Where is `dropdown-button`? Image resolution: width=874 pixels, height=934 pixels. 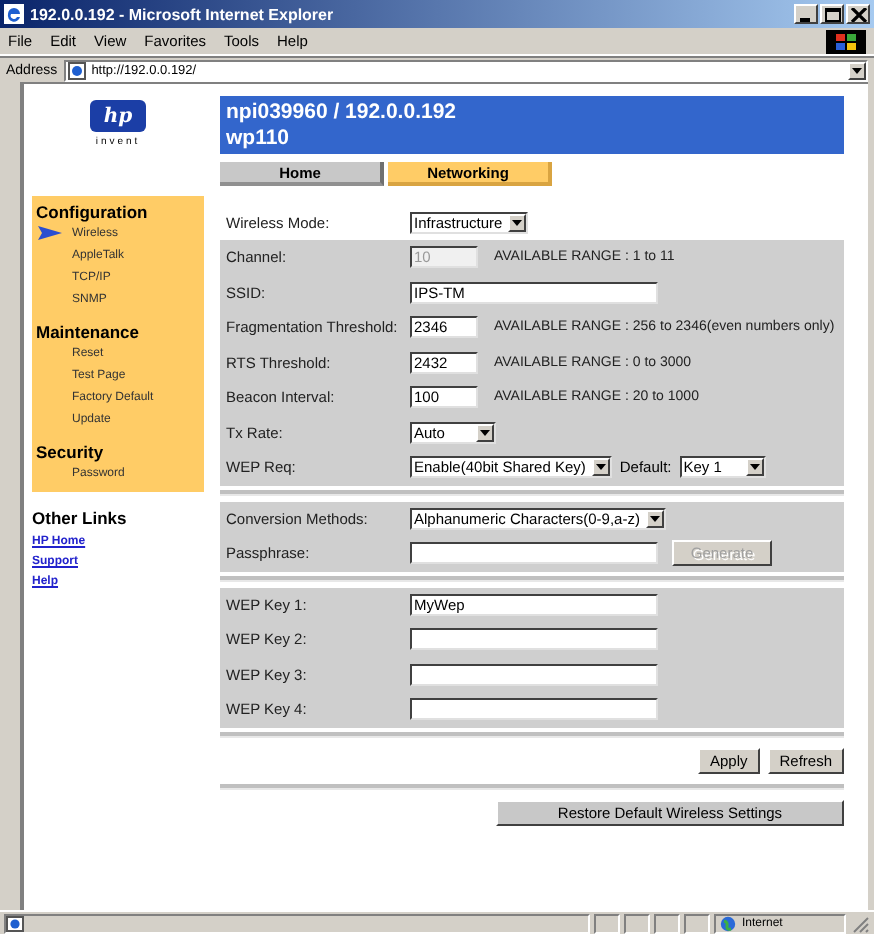
dropdown-button is located at coordinates (857, 70).